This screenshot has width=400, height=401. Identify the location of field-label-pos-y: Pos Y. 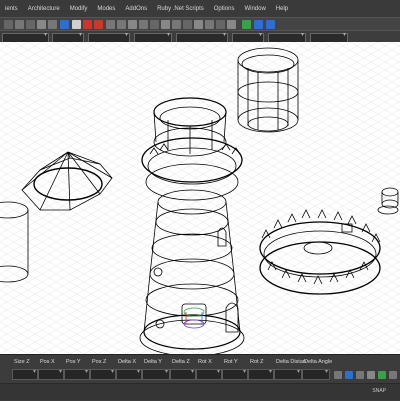
(73, 362).